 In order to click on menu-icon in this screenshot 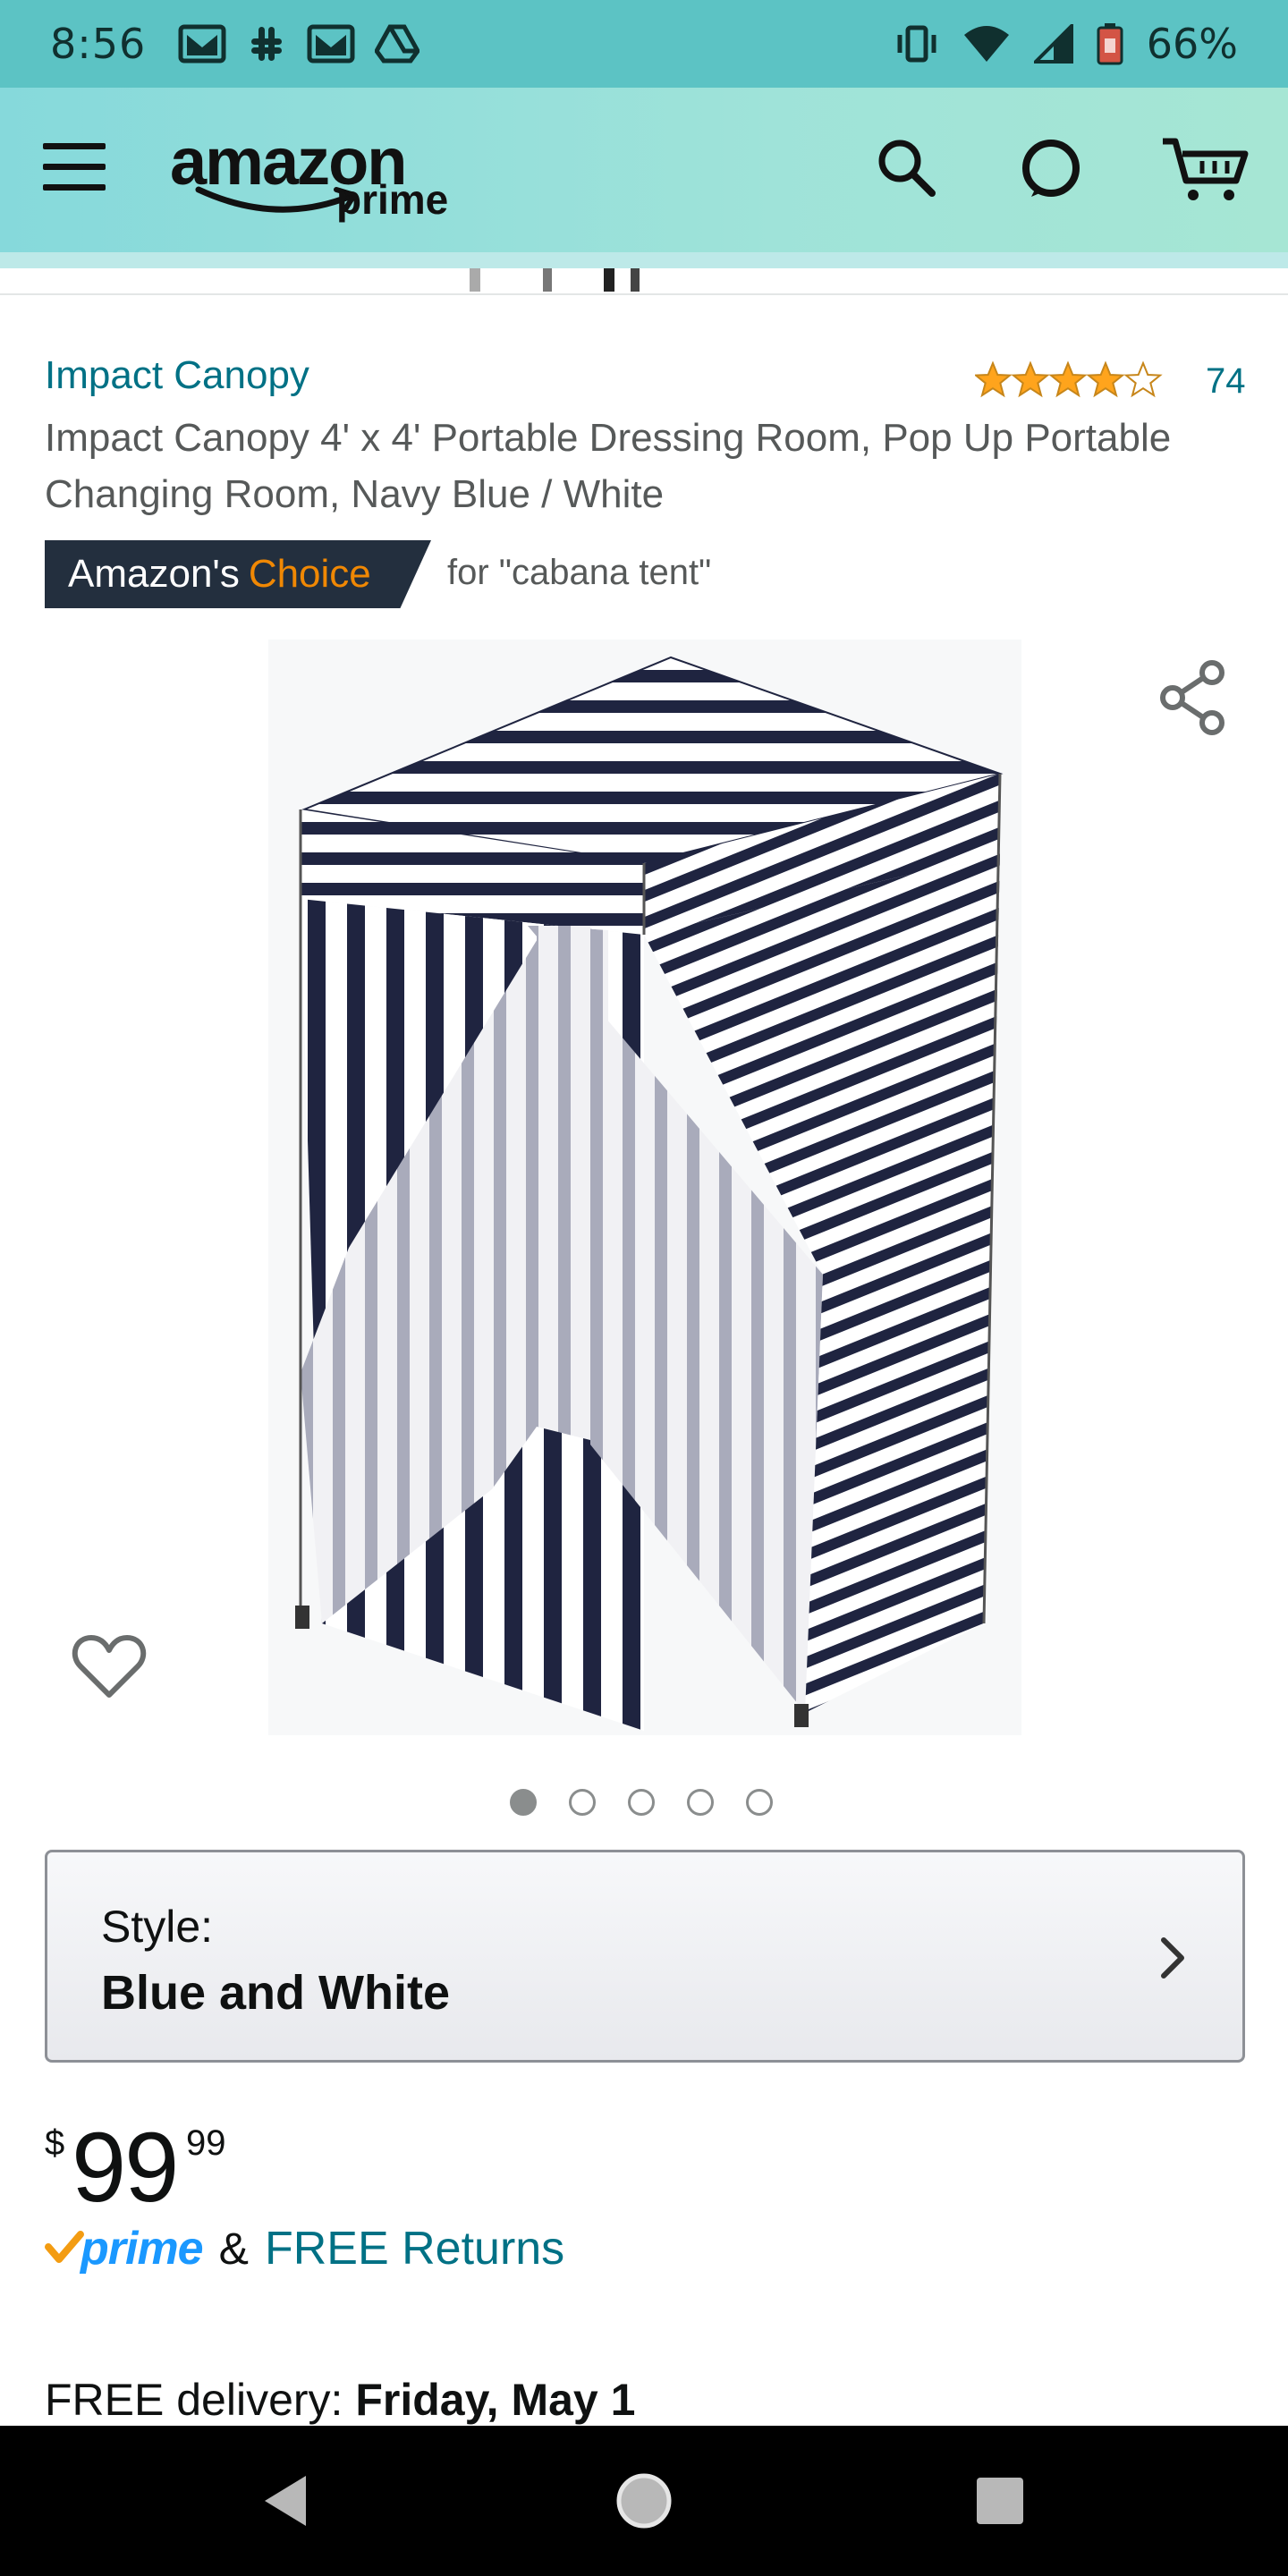, I will do `click(74, 170)`.